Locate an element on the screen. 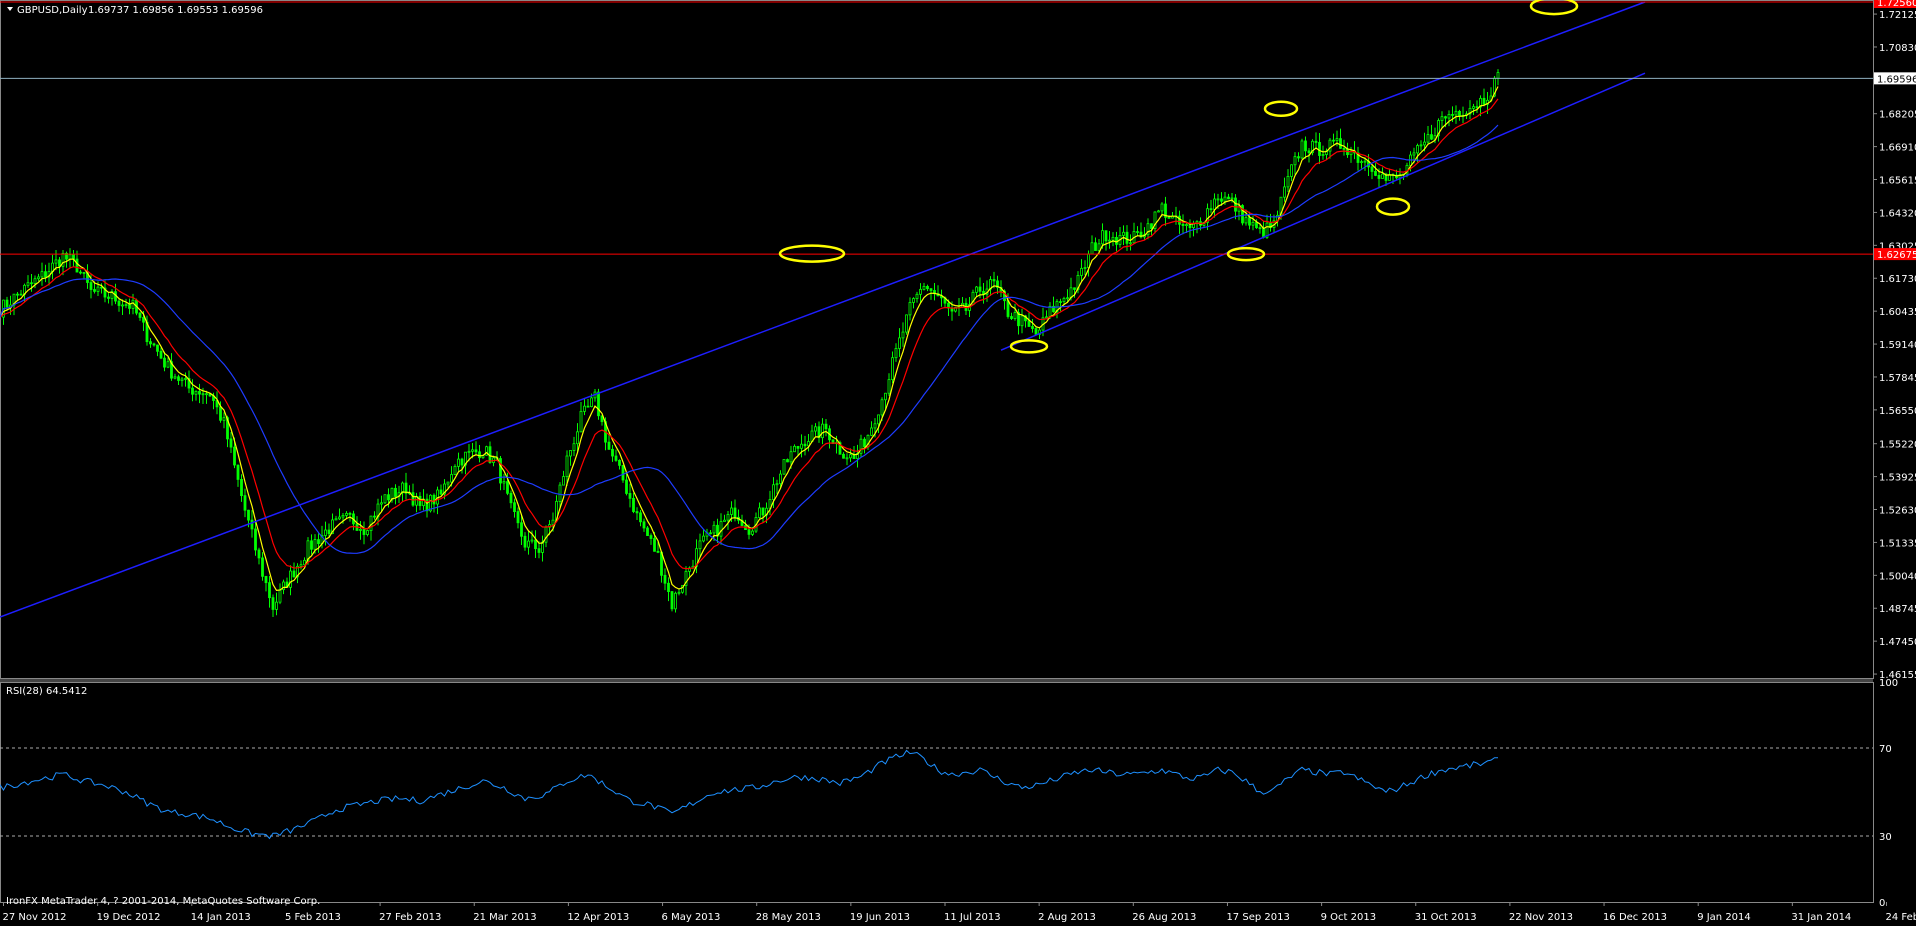  y-tick-label: 1.65615 is located at coordinates (1897, 181).